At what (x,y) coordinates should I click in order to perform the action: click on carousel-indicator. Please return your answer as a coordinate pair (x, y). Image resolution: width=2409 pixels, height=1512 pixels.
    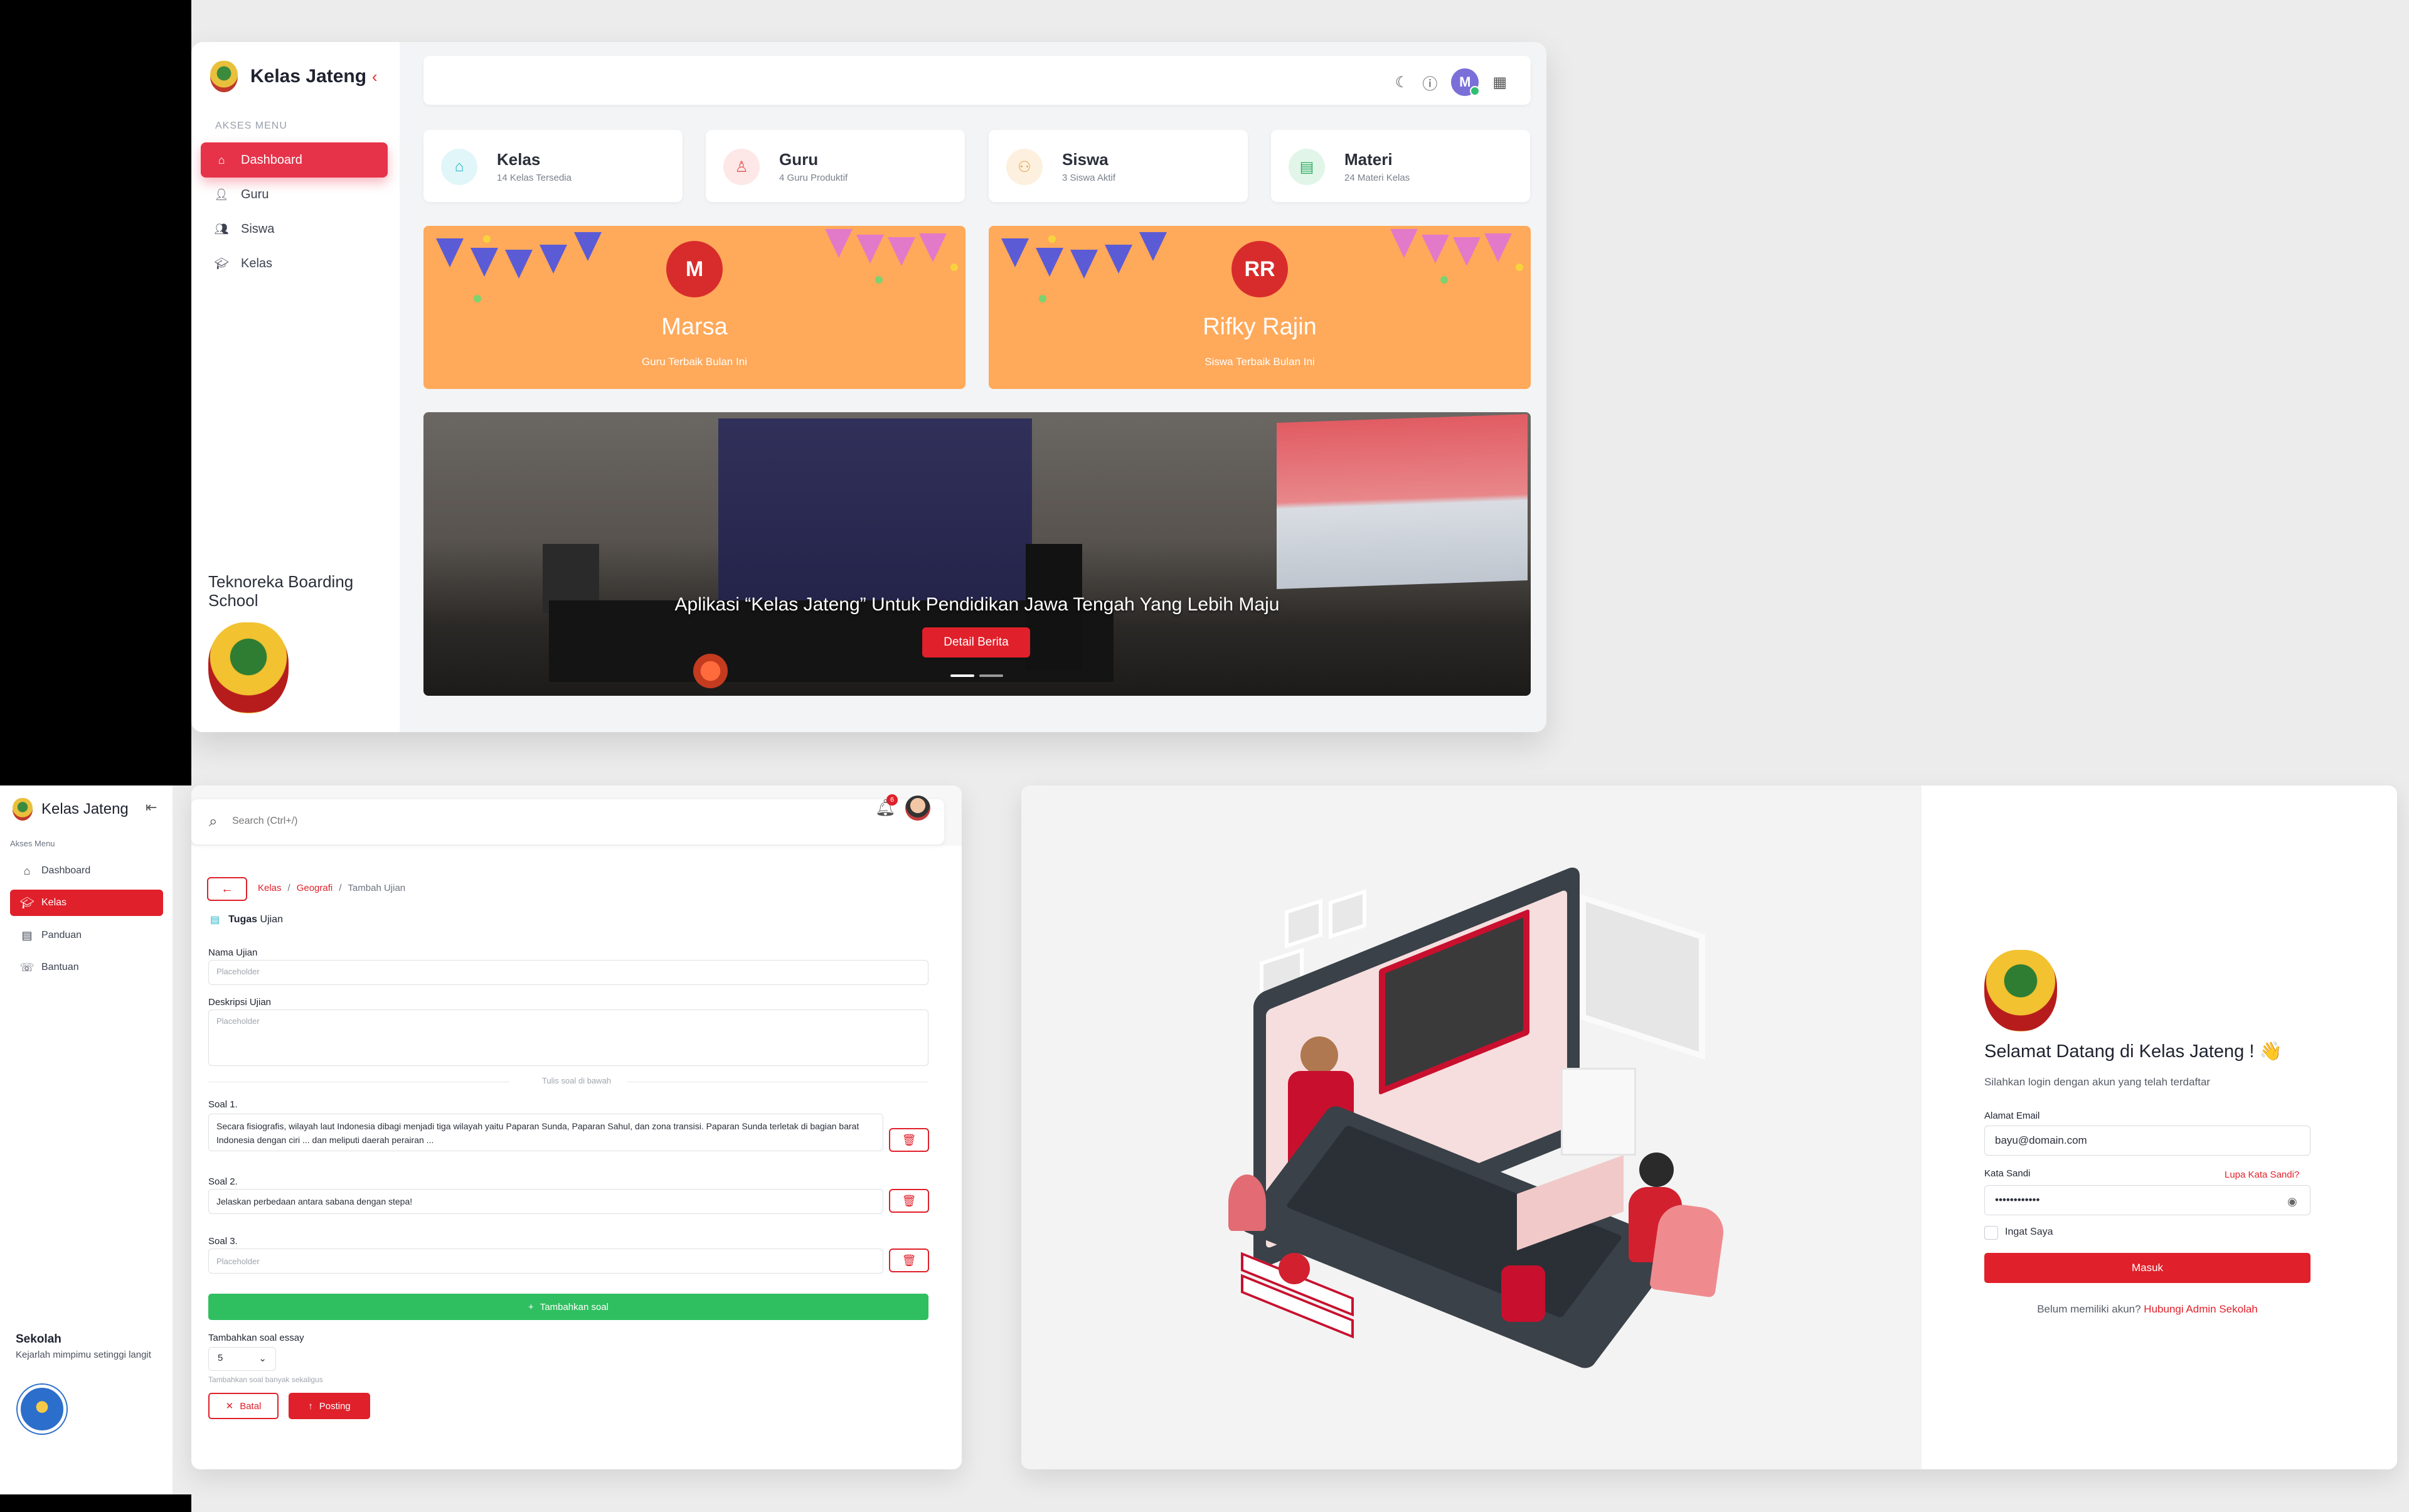
    Looking at the image, I should click on (991, 675).